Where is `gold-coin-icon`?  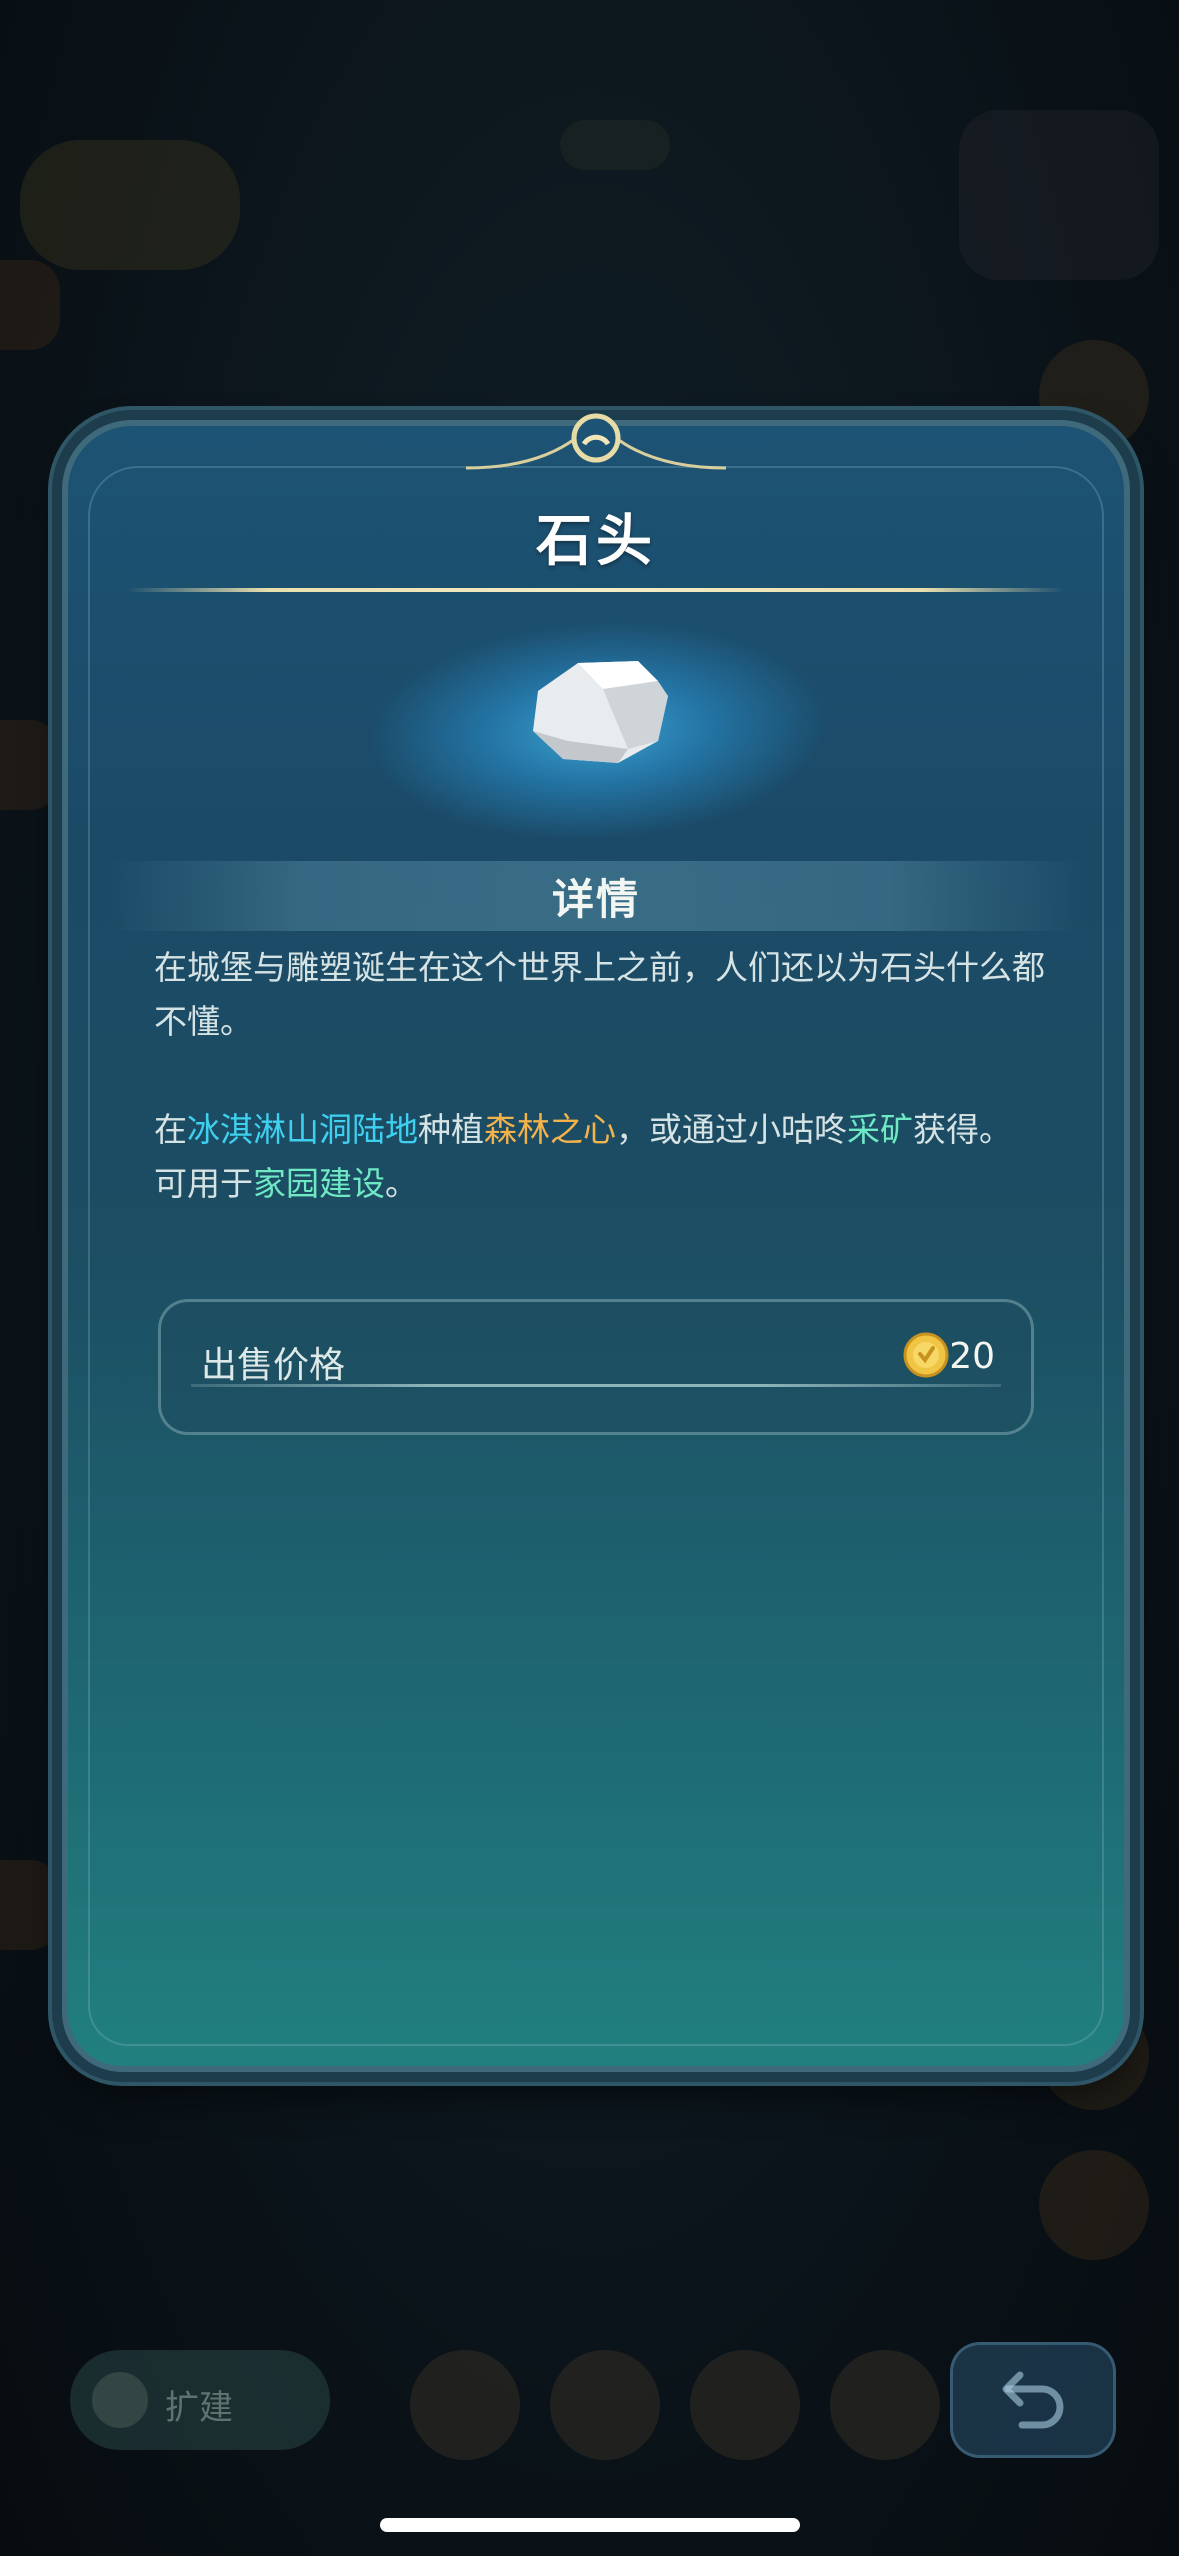 gold-coin-icon is located at coordinates (926, 1355).